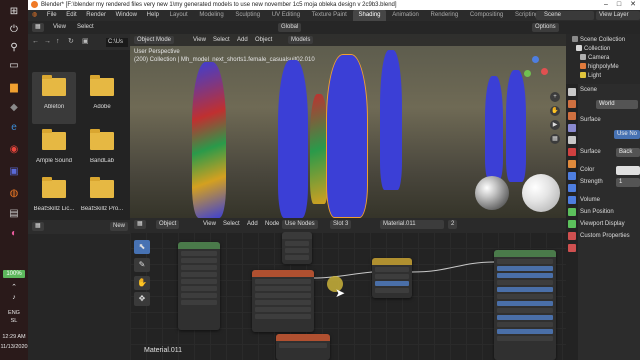  Describe the element at coordinates (603, 67) in the screenshot. I see `outliner-row: highpolyMe` at that location.